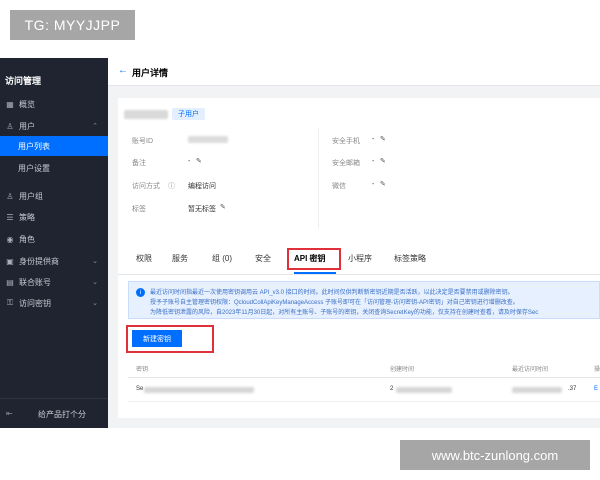  Describe the element at coordinates (31, 196) in the screenshot. I see `sidebar-item-label: 用户组` at that location.